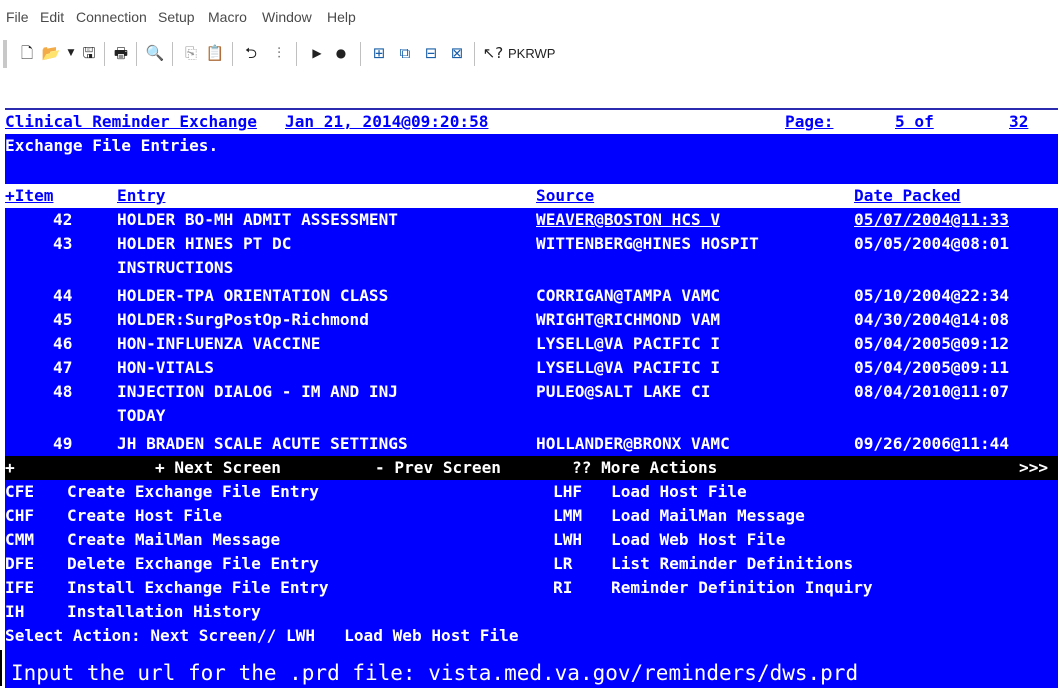  I want to click on action-label: Reminder Definition Inquiry, so click(742, 588).